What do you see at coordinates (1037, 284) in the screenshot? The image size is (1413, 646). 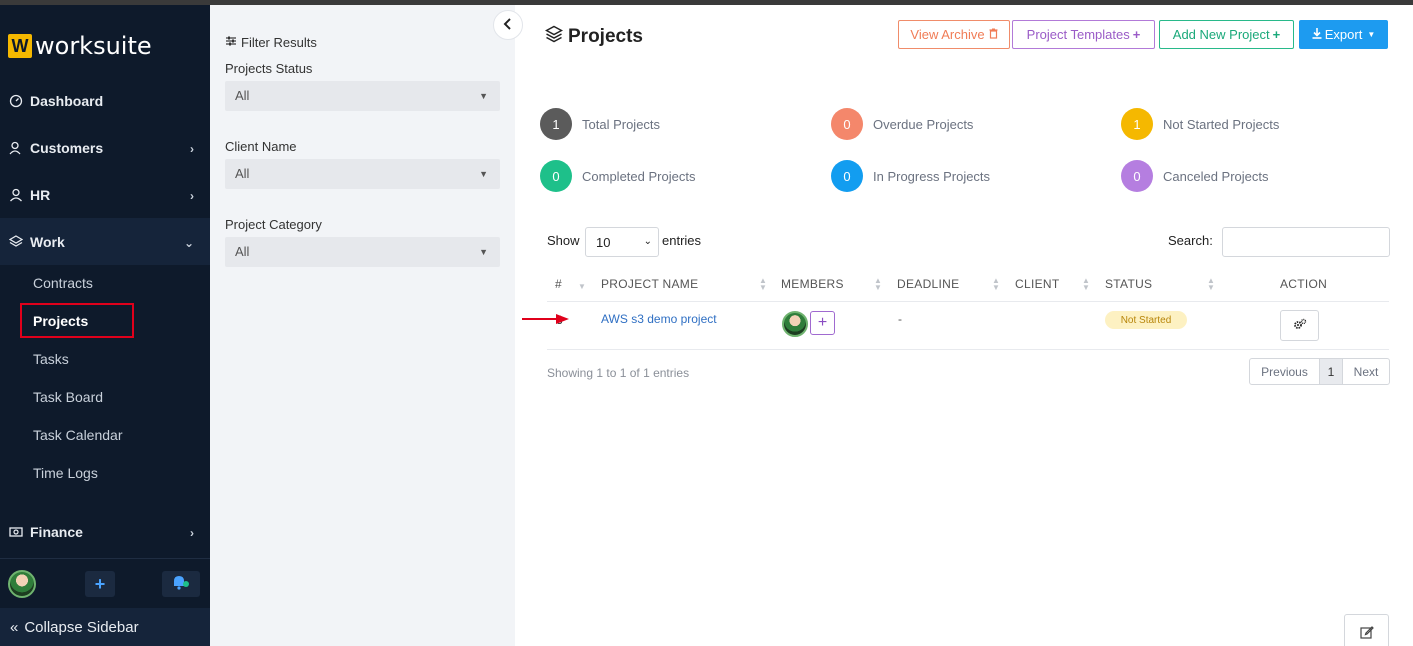 I see `column-header-client: CLIENT` at bounding box center [1037, 284].